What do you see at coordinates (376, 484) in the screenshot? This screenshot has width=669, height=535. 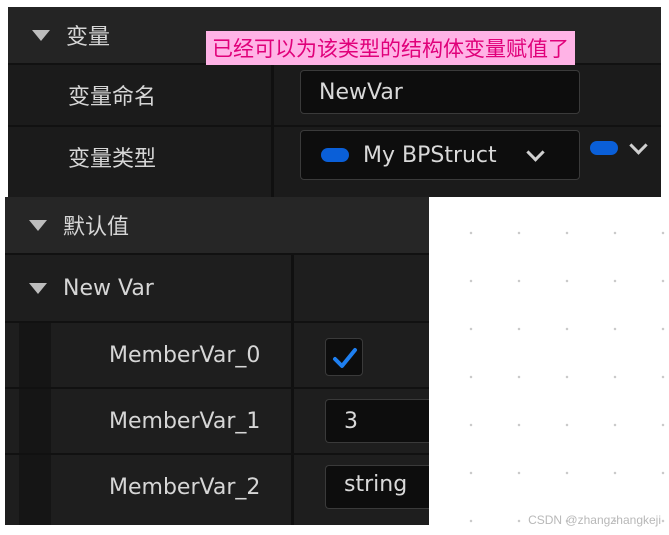 I see `member-value: string` at bounding box center [376, 484].